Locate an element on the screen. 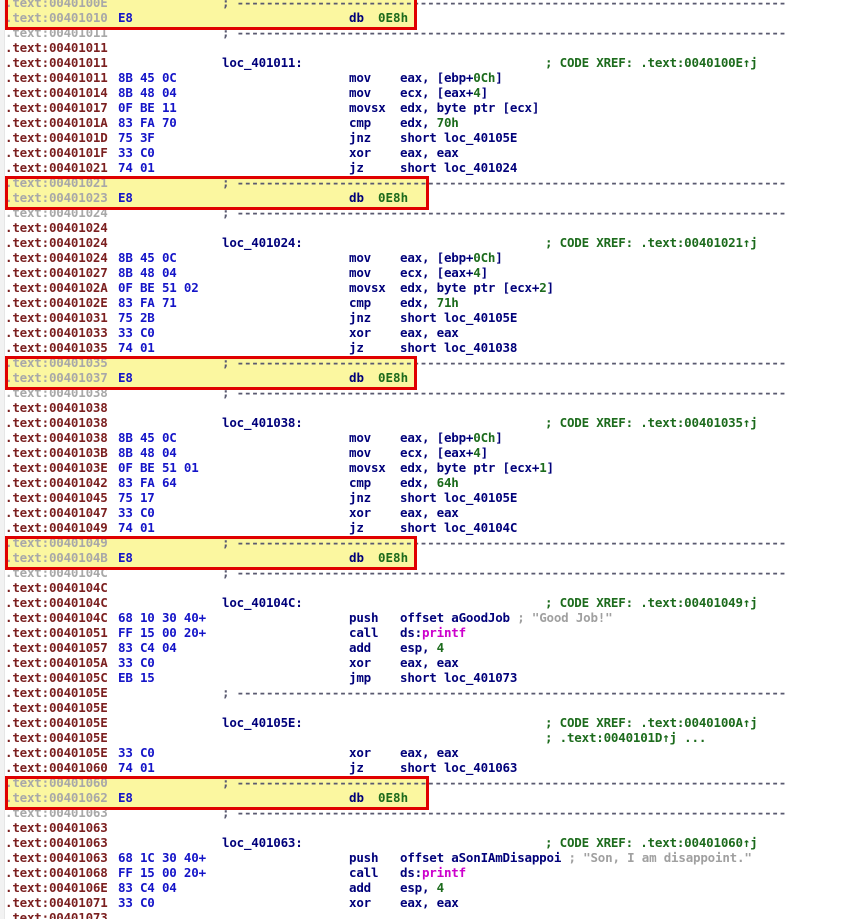 This screenshot has width=863, height=919. line-label: loc_401038: is located at coordinates (262, 422).